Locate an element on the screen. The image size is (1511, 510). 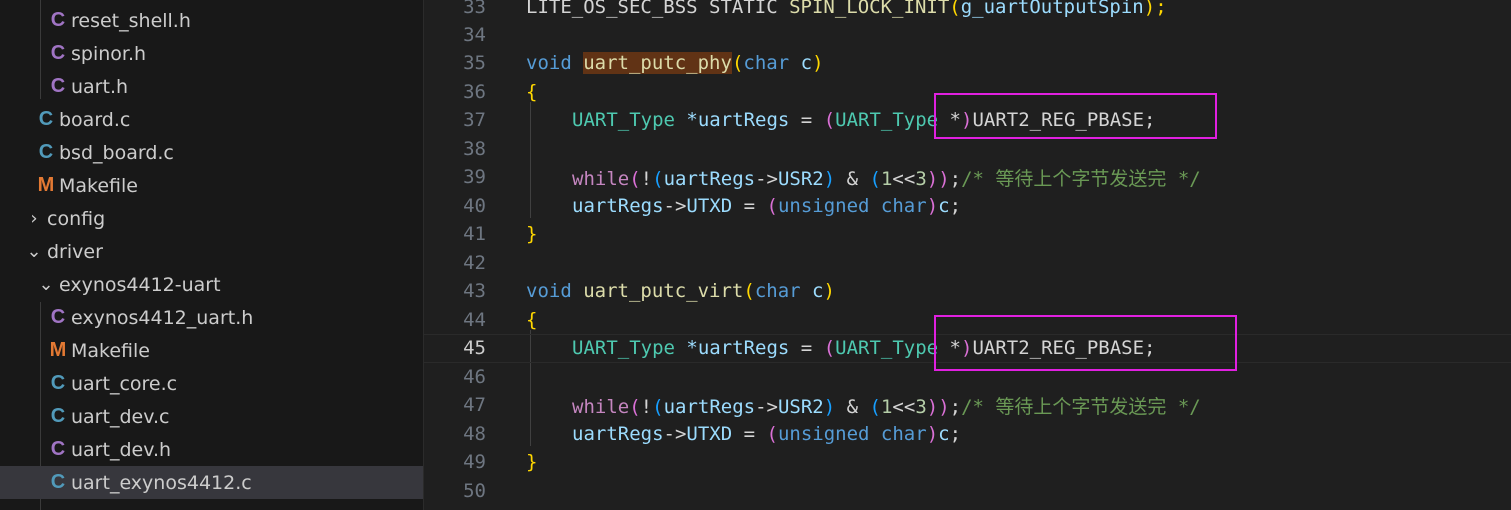
tree-item-makefile: M Makefile is located at coordinates (211, 185).